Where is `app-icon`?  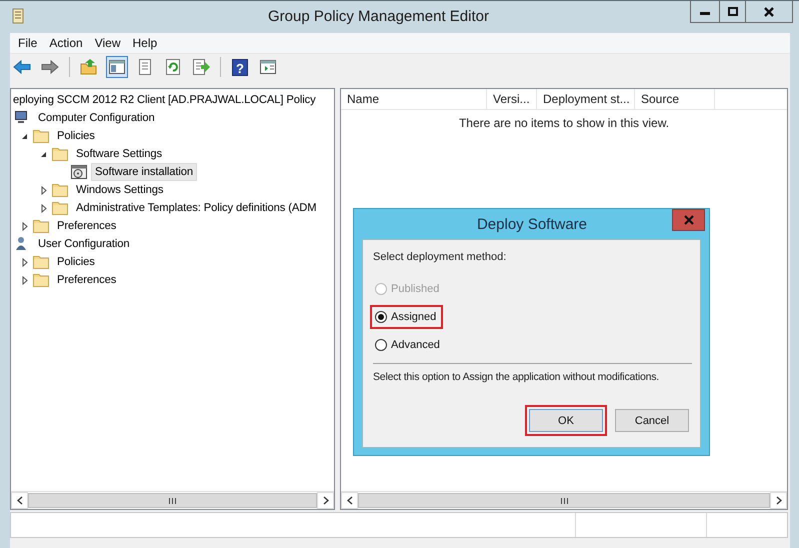 app-icon is located at coordinates (18, 16).